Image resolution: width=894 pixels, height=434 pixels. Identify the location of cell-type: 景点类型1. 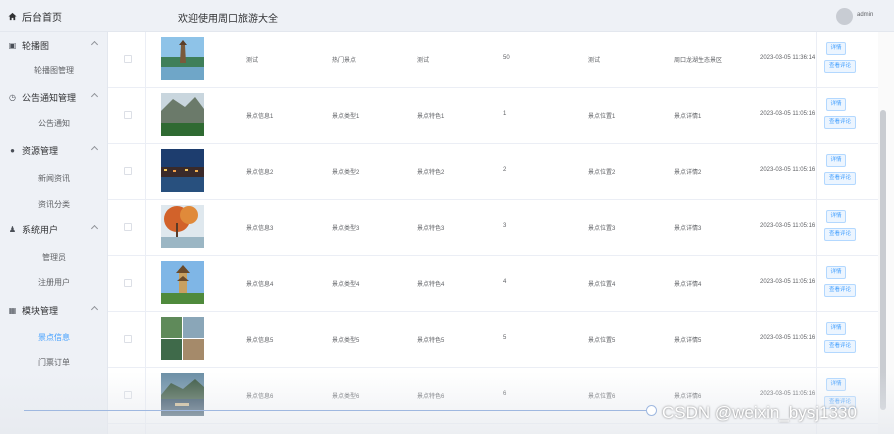
(346, 117).